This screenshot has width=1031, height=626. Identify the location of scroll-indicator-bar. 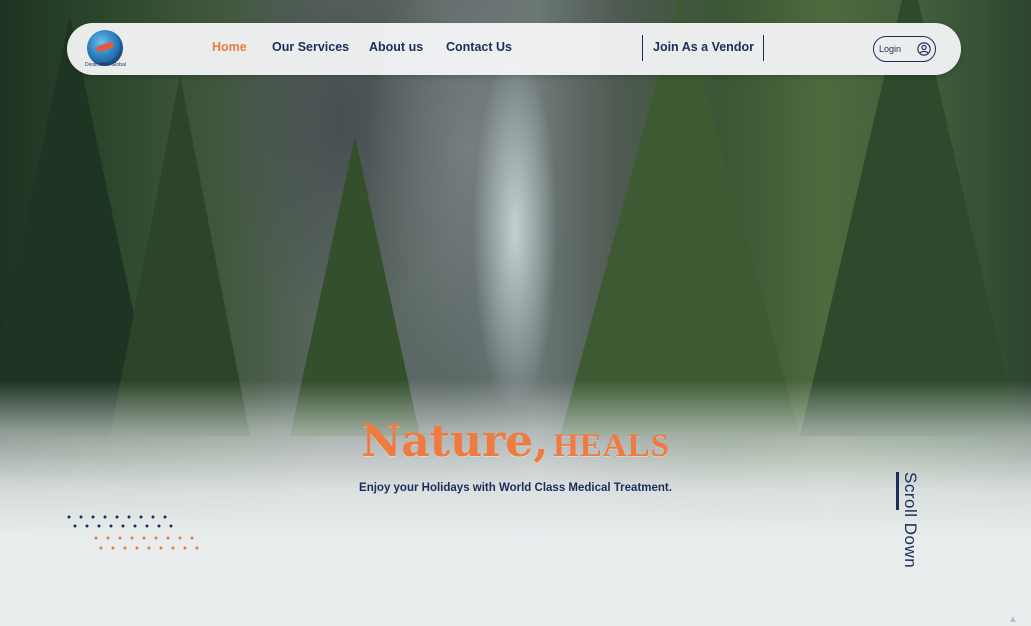
(897, 491).